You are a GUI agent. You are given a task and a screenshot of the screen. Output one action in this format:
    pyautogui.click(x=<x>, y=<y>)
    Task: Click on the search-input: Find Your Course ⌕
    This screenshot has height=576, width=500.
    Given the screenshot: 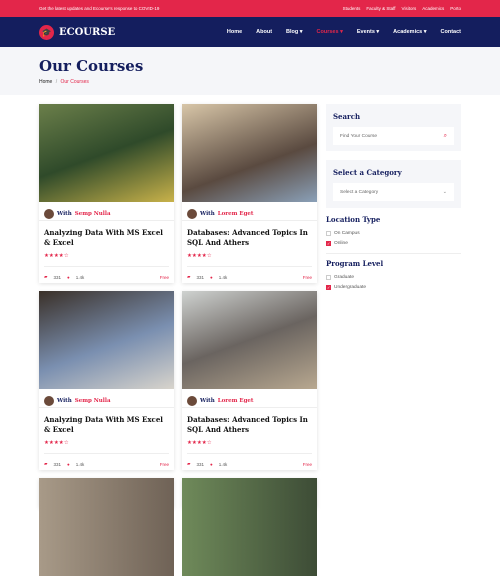 What is the action you would take?
    pyautogui.click(x=393, y=136)
    